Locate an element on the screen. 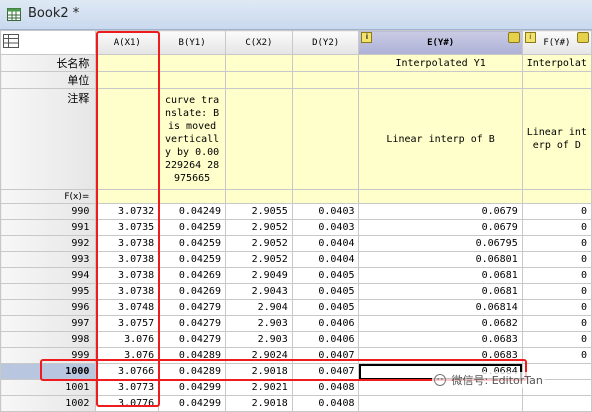  row-number: 998 is located at coordinates (48, 339).